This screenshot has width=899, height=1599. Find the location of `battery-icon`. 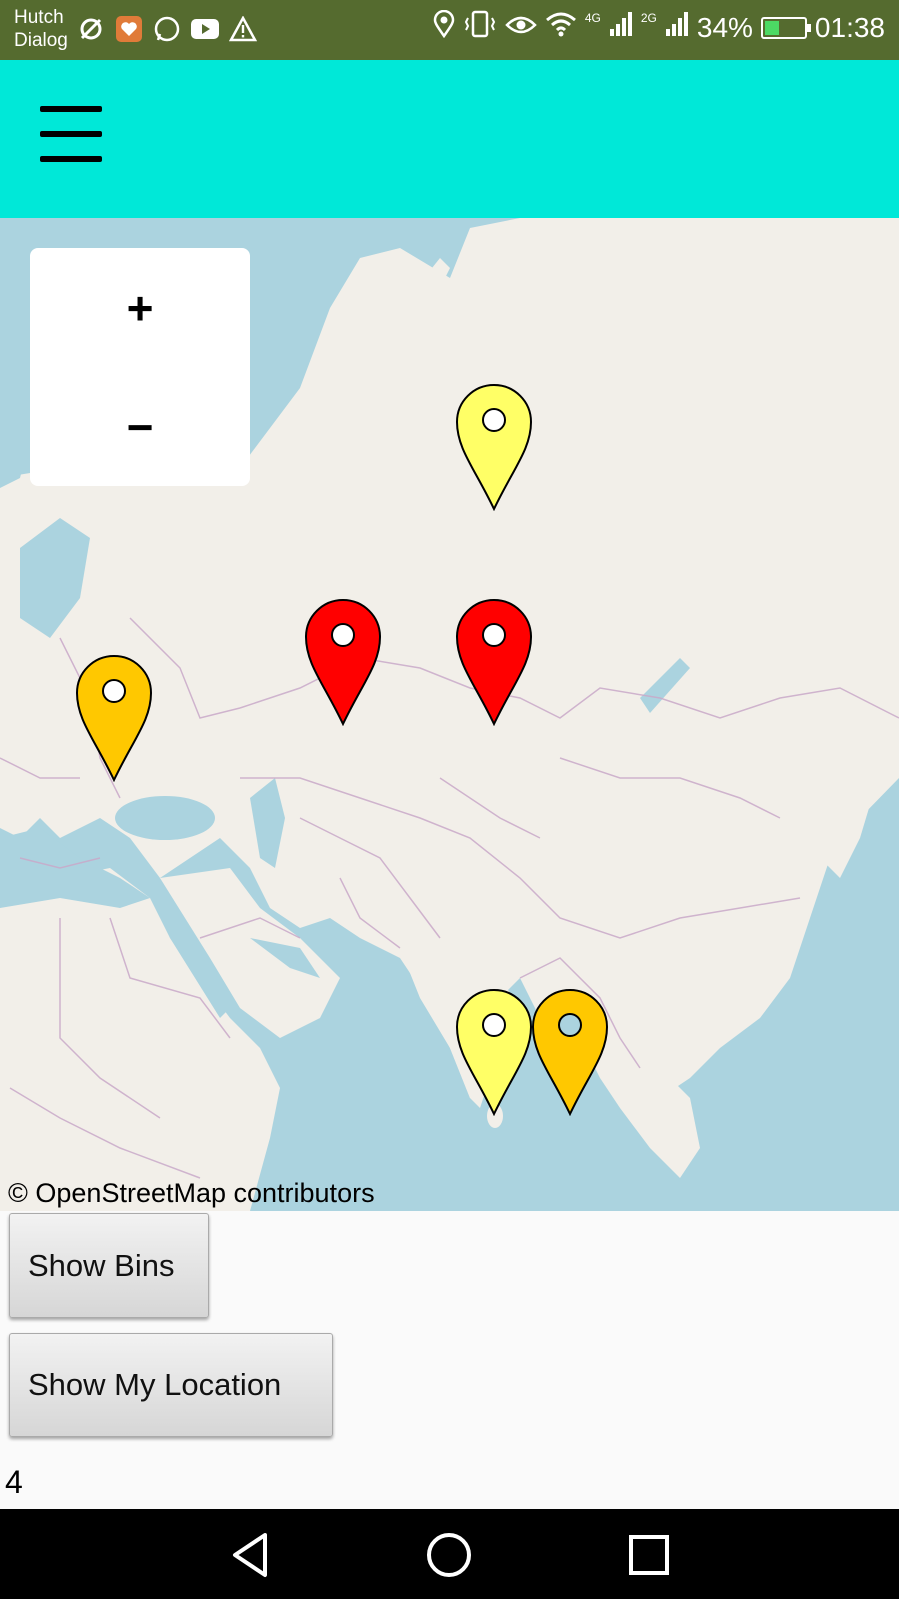

battery-icon is located at coordinates (785, 27).